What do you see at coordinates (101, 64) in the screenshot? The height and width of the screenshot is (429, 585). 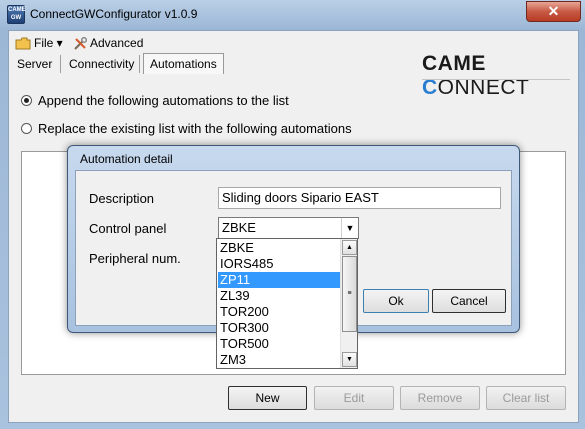 I see `tab-connectivity: Connectivity` at bounding box center [101, 64].